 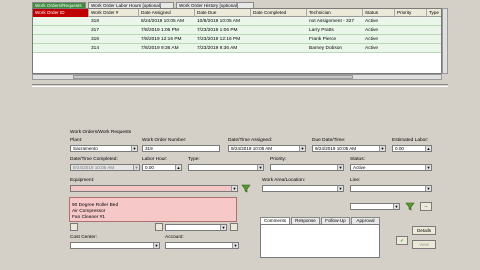 What do you see at coordinates (162, 167) in the screenshot?
I see `labor-hour-input: 0.00 ▲` at bounding box center [162, 167].